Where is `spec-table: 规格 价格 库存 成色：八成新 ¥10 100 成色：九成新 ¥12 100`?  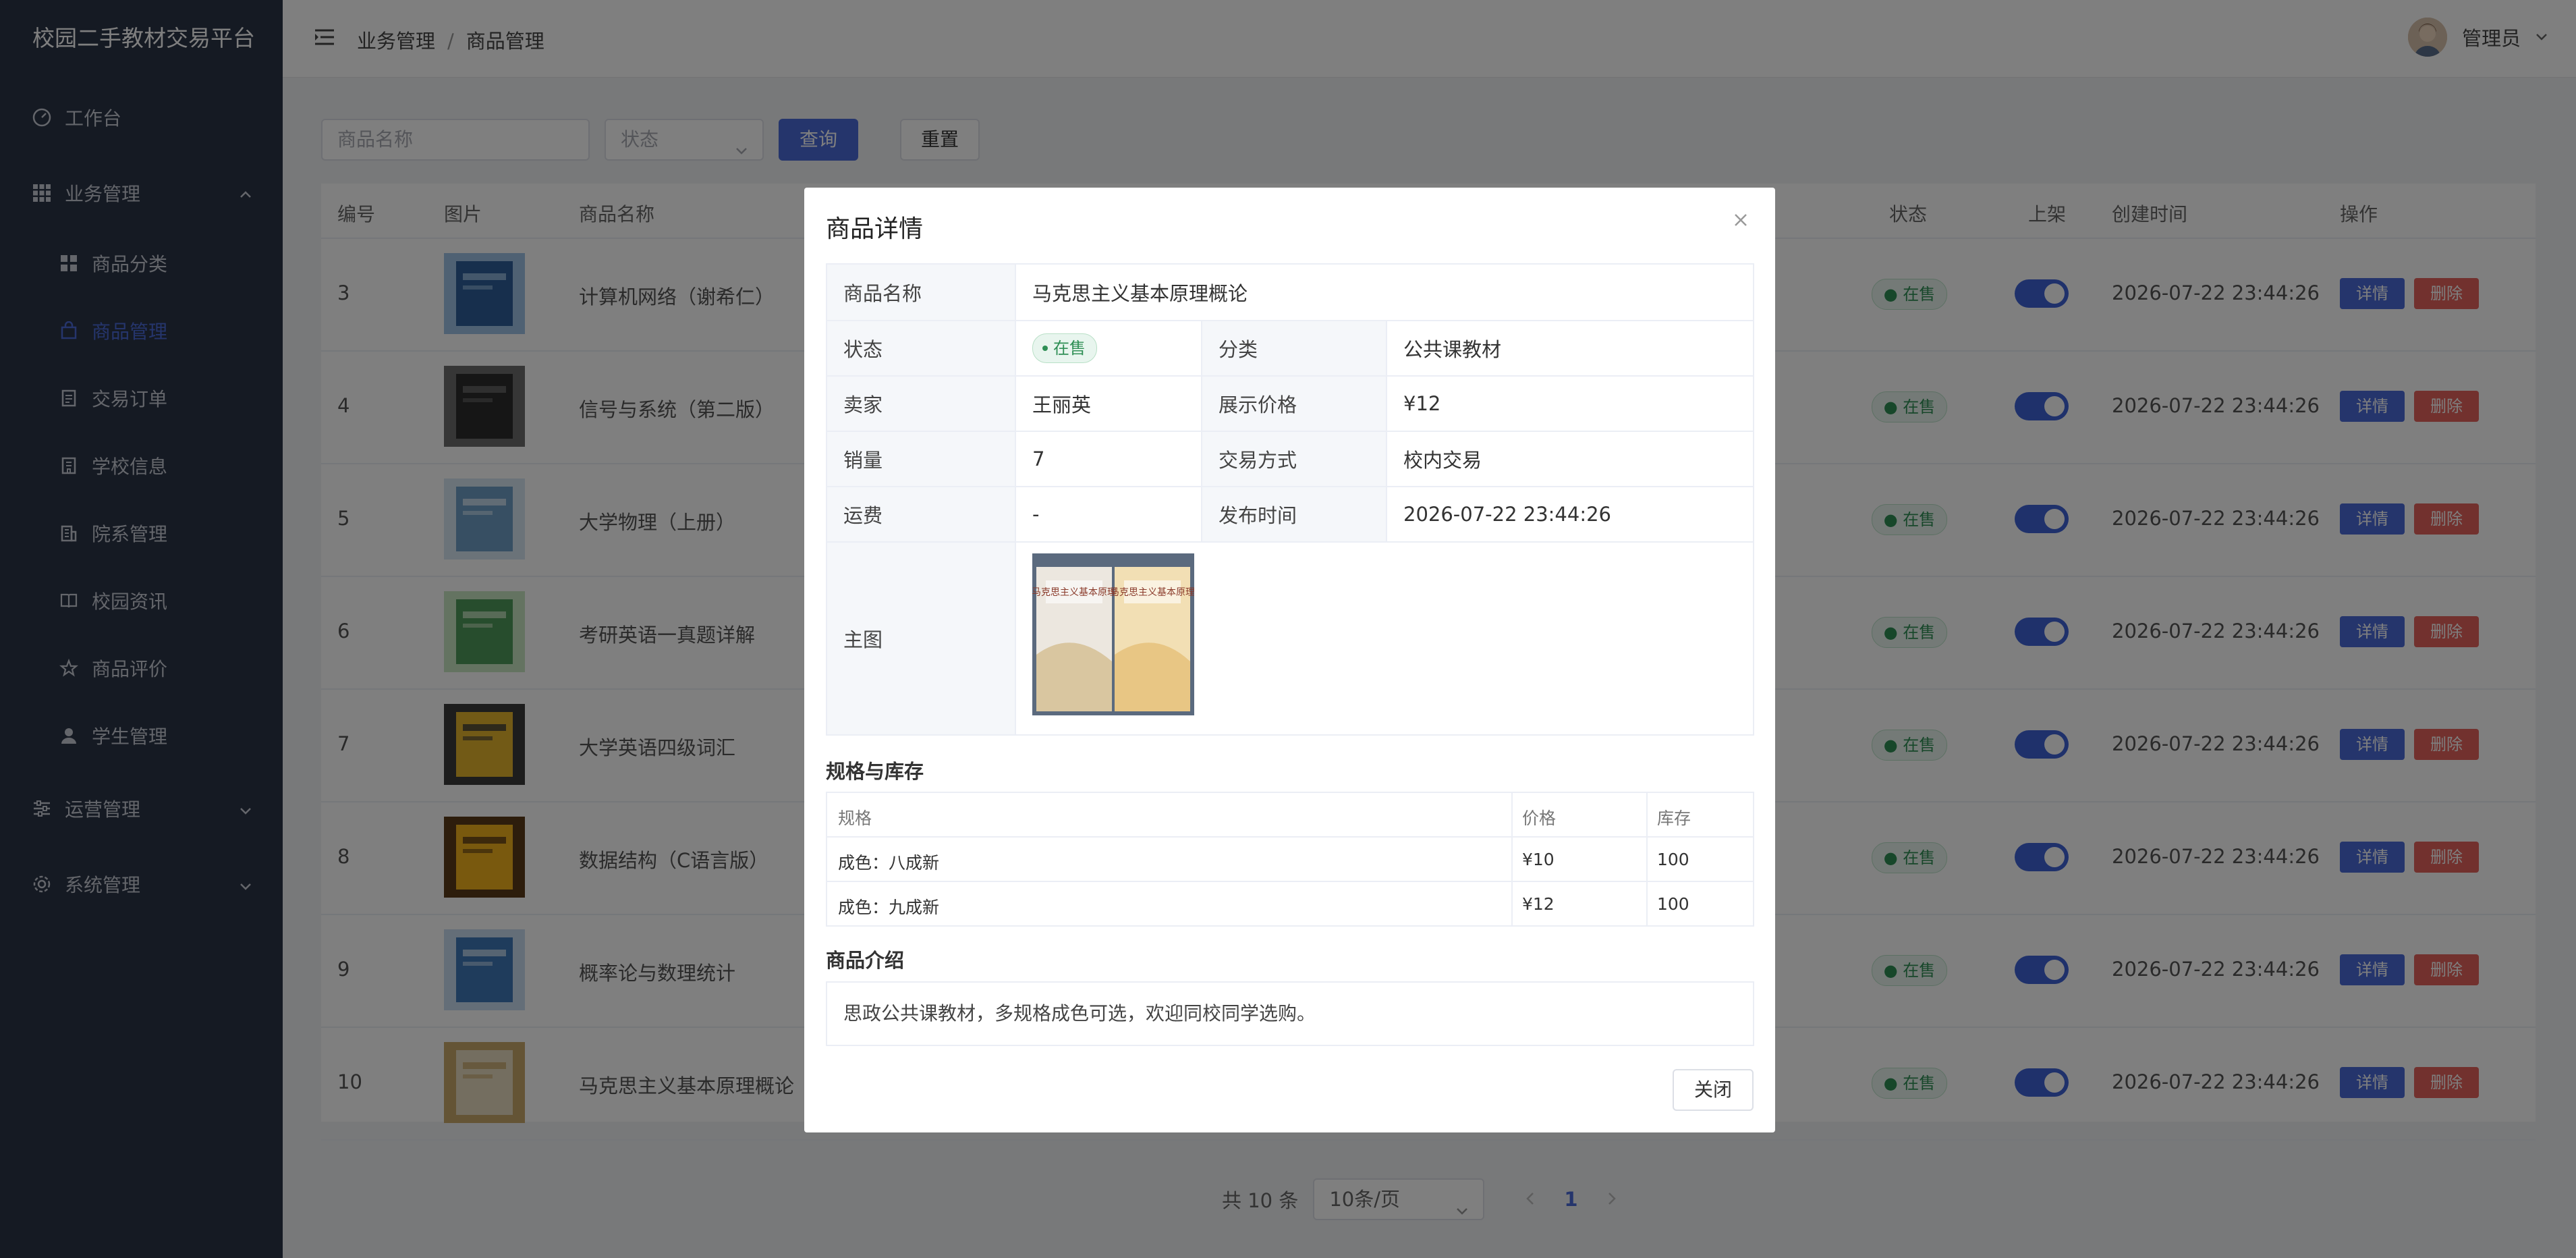
spec-table: 规格 价格 库存 成色：八成新 ¥10 100 成色：九成新 ¥12 100 is located at coordinates (1290, 860).